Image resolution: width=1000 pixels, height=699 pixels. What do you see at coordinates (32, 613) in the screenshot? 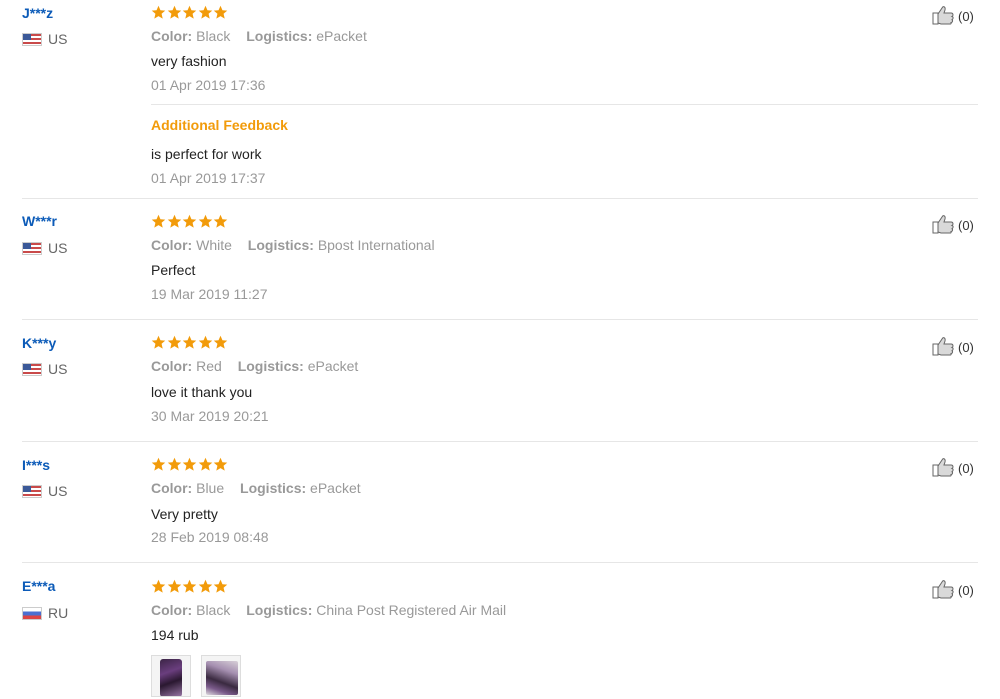
I see `ru-flag-icon` at bounding box center [32, 613].